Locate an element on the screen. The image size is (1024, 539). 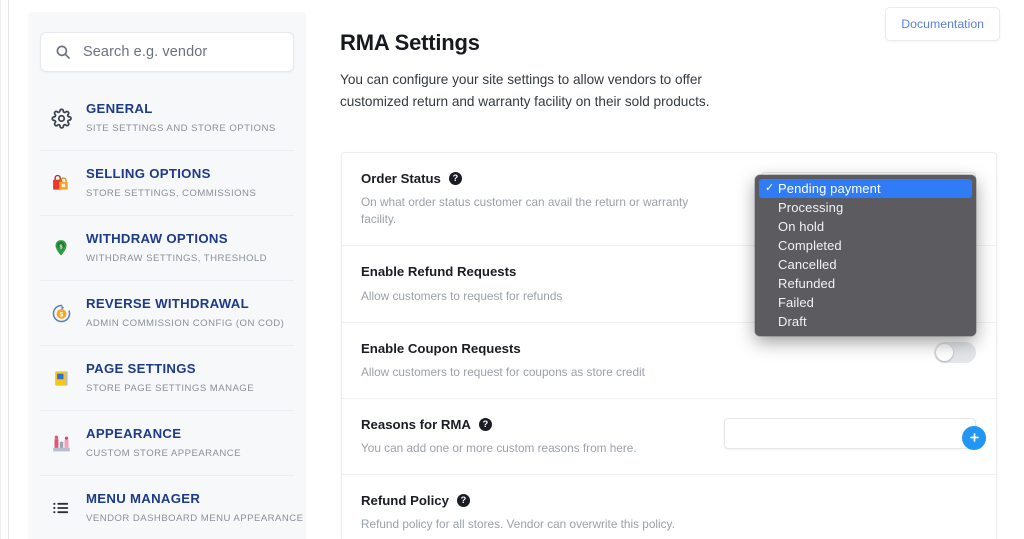
sidebar-item-sublabel: STORE SETTINGS, COMMISSIONS is located at coordinates (171, 193).